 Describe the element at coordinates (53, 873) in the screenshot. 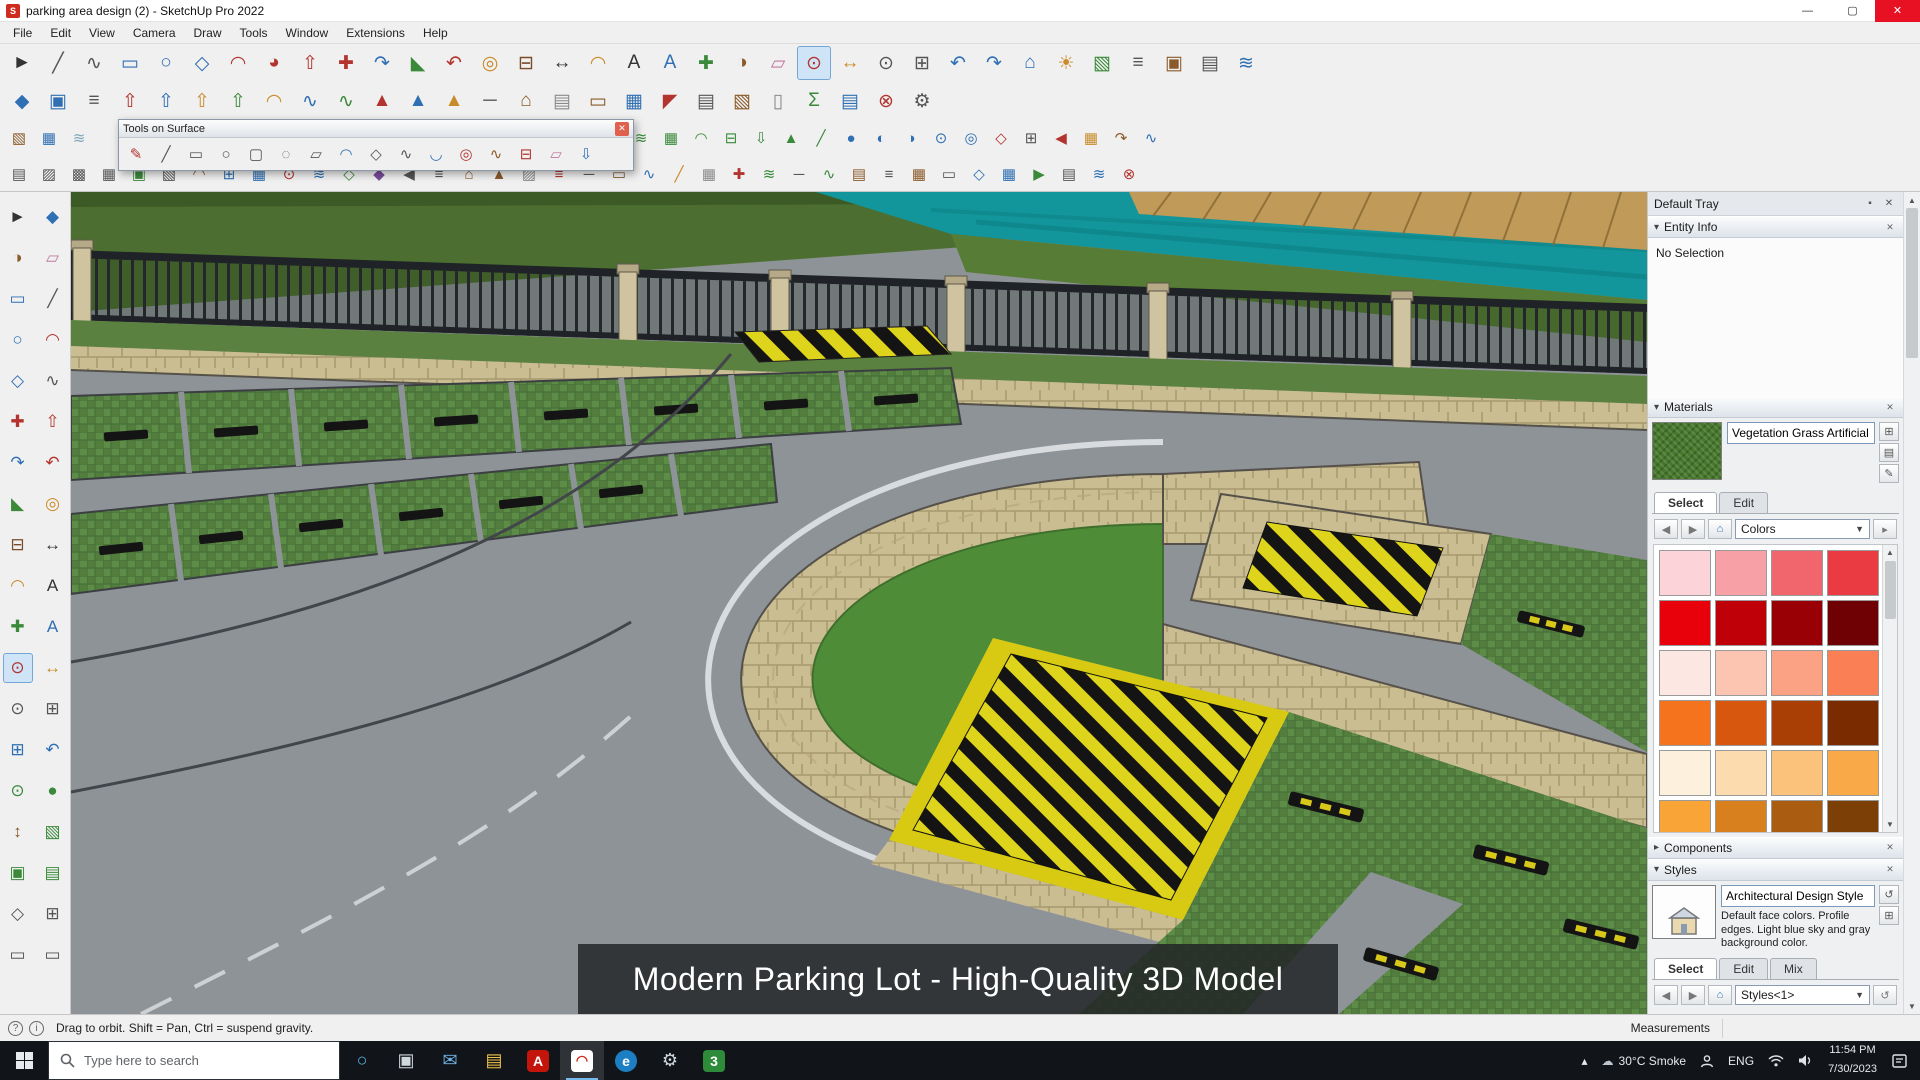

I see `section-display-tool: ▤` at that location.